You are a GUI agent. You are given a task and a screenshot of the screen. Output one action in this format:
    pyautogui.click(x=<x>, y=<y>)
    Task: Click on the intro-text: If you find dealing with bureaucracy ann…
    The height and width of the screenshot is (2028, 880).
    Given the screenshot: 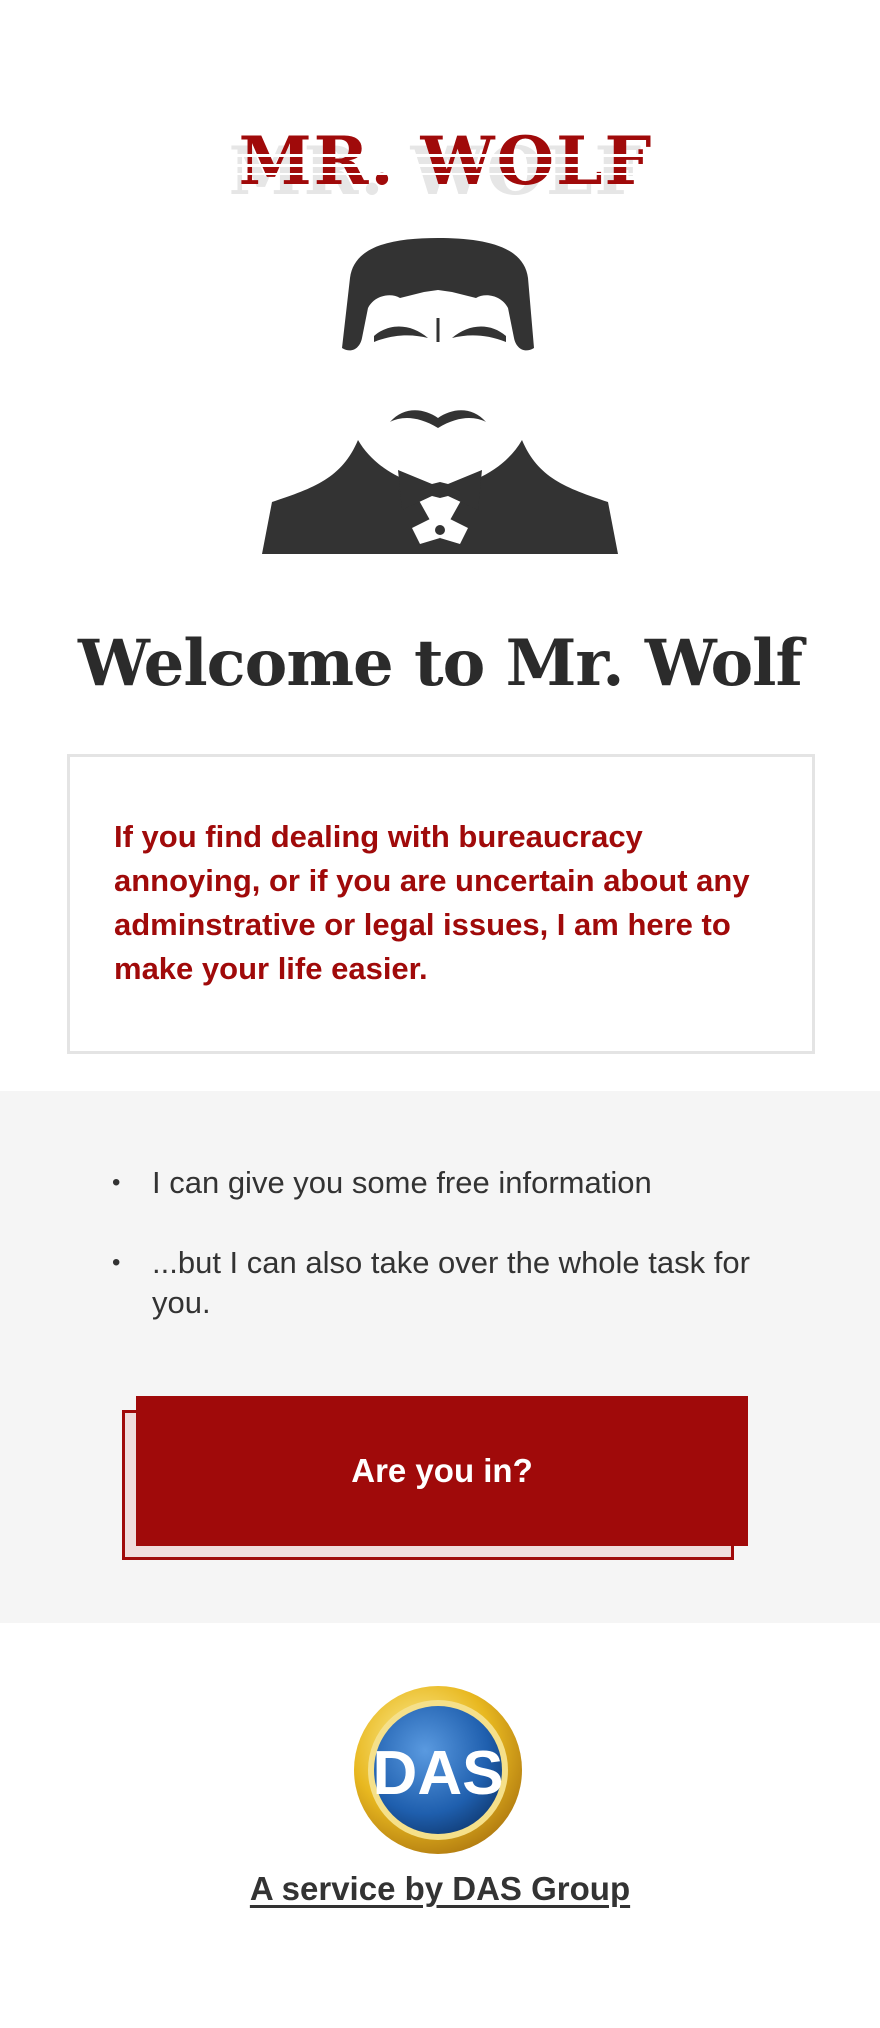 What is the action you would take?
    pyautogui.click(x=432, y=902)
    